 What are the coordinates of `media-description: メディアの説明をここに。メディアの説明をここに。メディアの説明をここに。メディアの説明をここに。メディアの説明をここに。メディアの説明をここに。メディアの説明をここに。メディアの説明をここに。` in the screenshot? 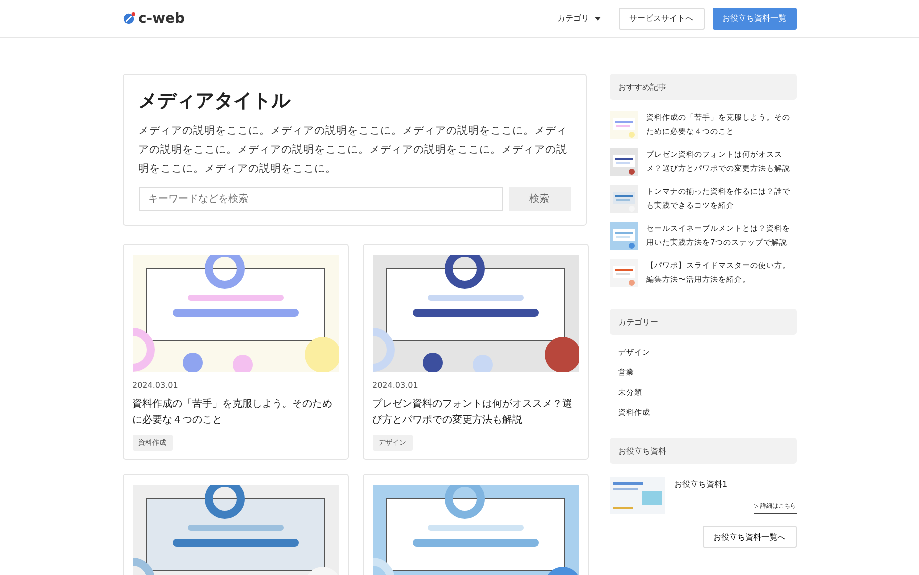 It's located at (353, 150).